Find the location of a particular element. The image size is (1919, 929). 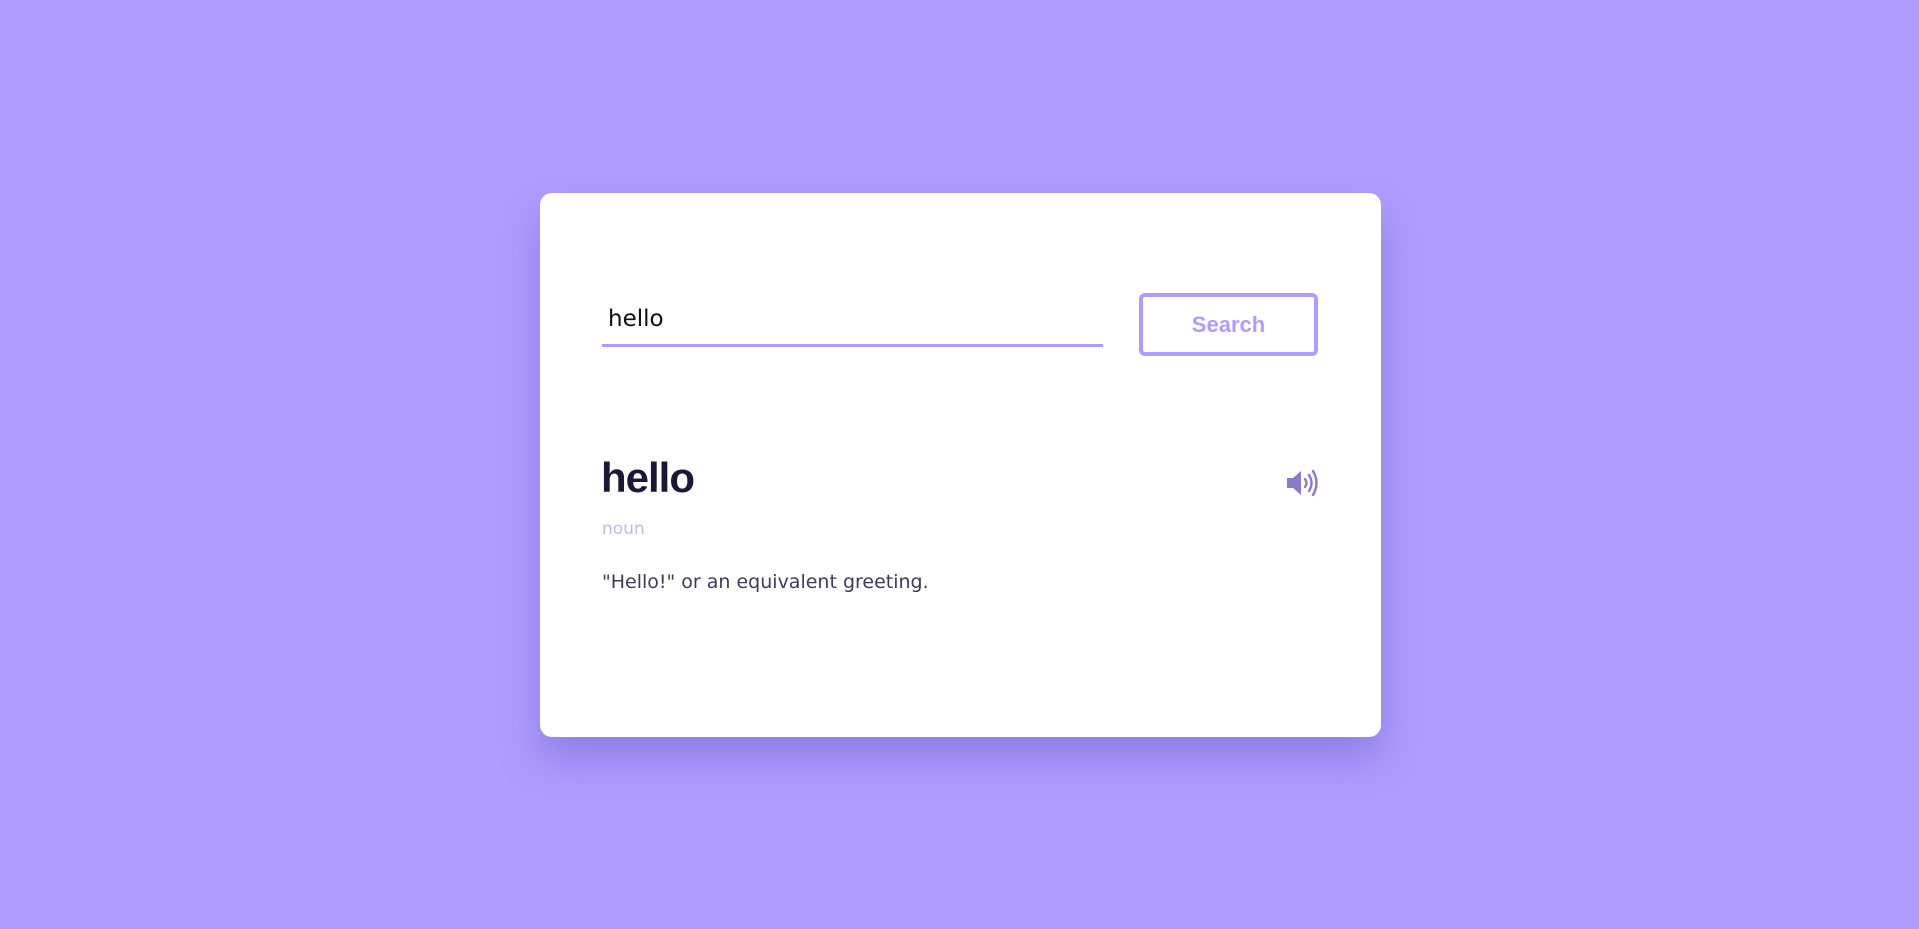

part-of-speech: noun is located at coordinates (623, 529).